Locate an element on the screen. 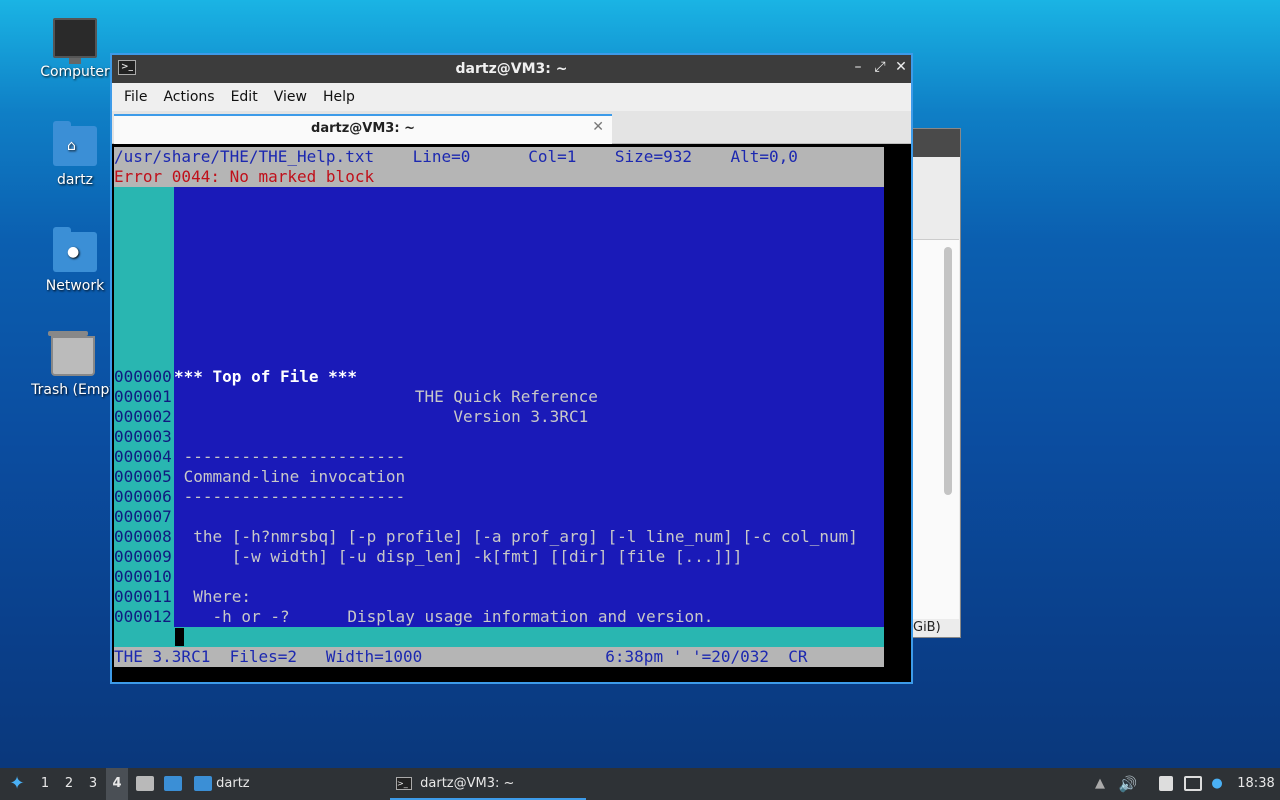 The image size is (1280, 800). close-button: ✕ is located at coordinates (901, 67).